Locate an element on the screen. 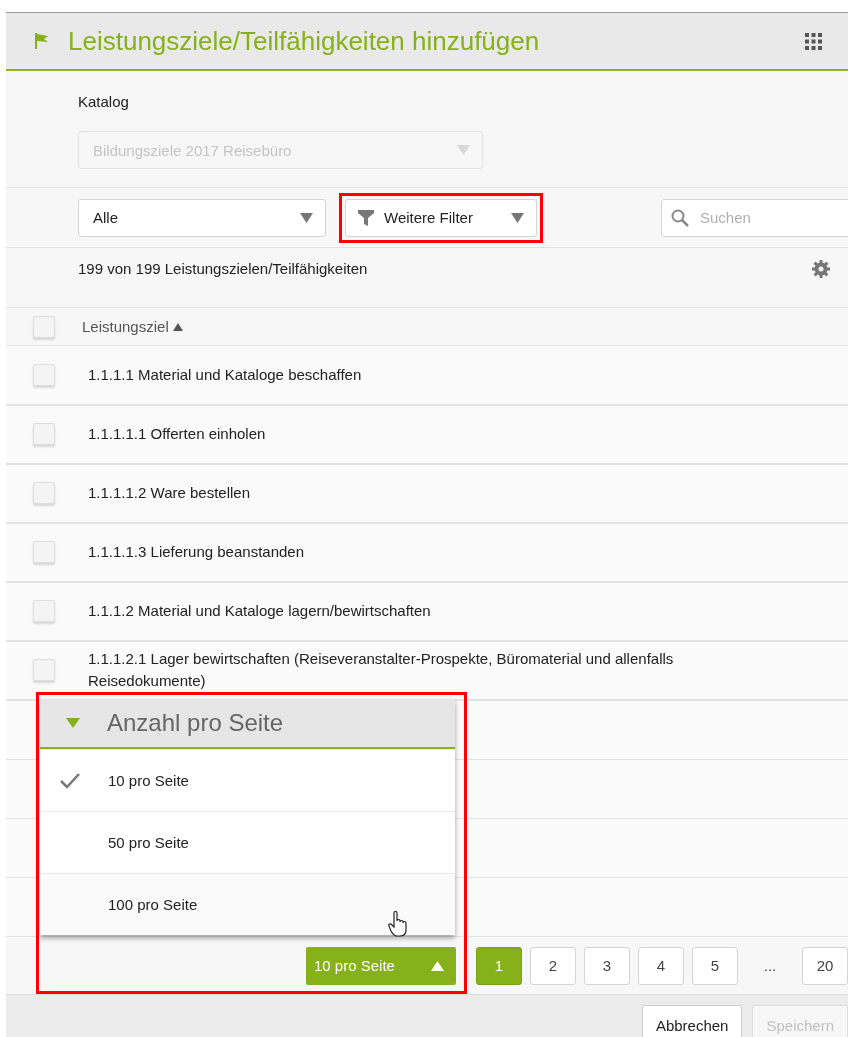 This screenshot has width=848, height=1037. sort-arrow-icon is located at coordinates (177, 326).